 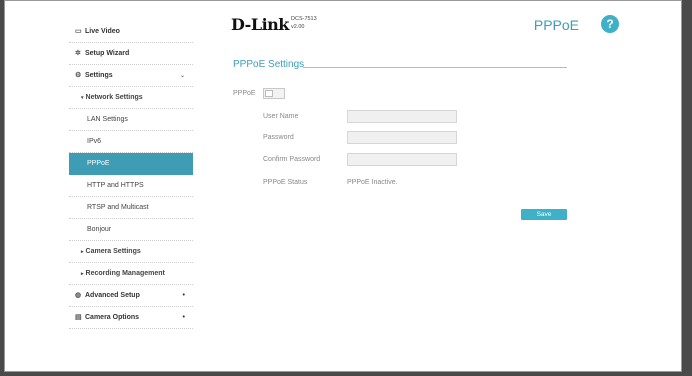 What do you see at coordinates (78, 317) in the screenshot?
I see `camera-options-icon: ▤` at bounding box center [78, 317].